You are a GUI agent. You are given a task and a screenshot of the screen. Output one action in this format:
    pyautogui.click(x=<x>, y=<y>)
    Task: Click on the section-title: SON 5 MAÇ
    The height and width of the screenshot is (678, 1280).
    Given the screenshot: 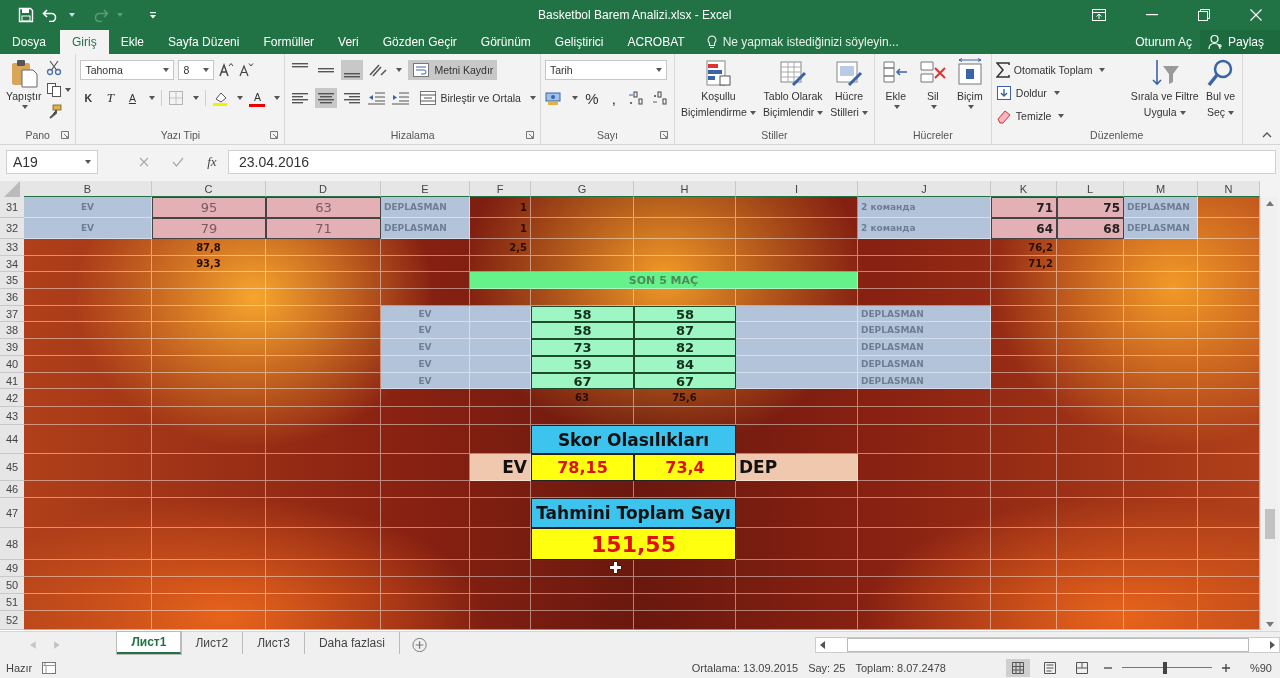 What is the action you would take?
    pyautogui.click(x=664, y=280)
    